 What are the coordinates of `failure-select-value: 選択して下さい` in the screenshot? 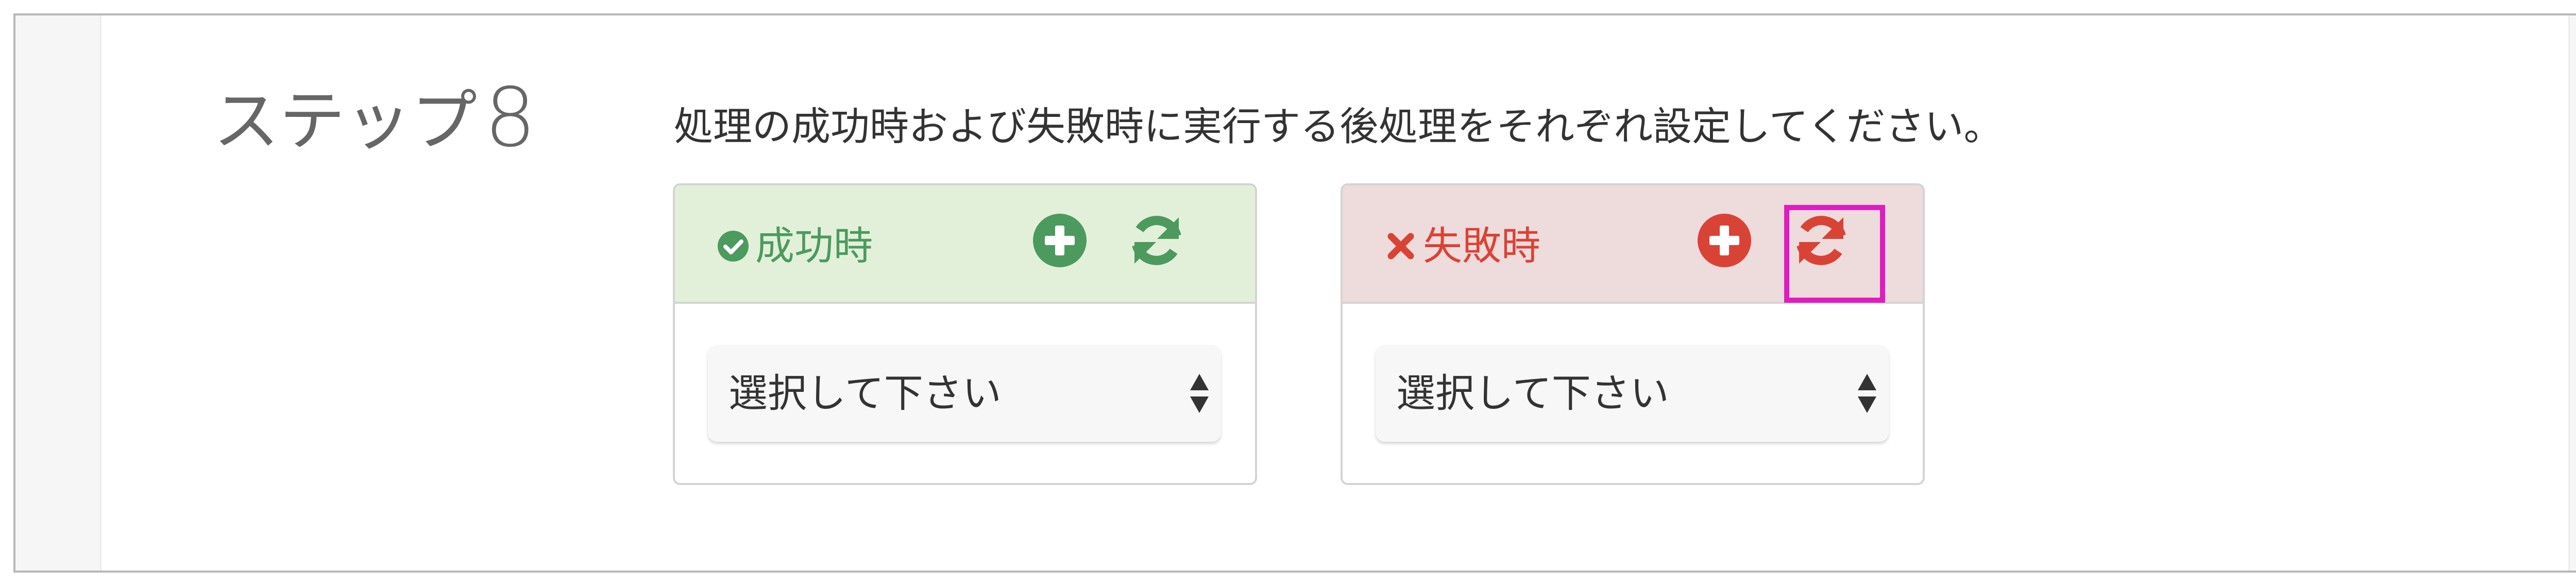 It's located at (1532, 393).